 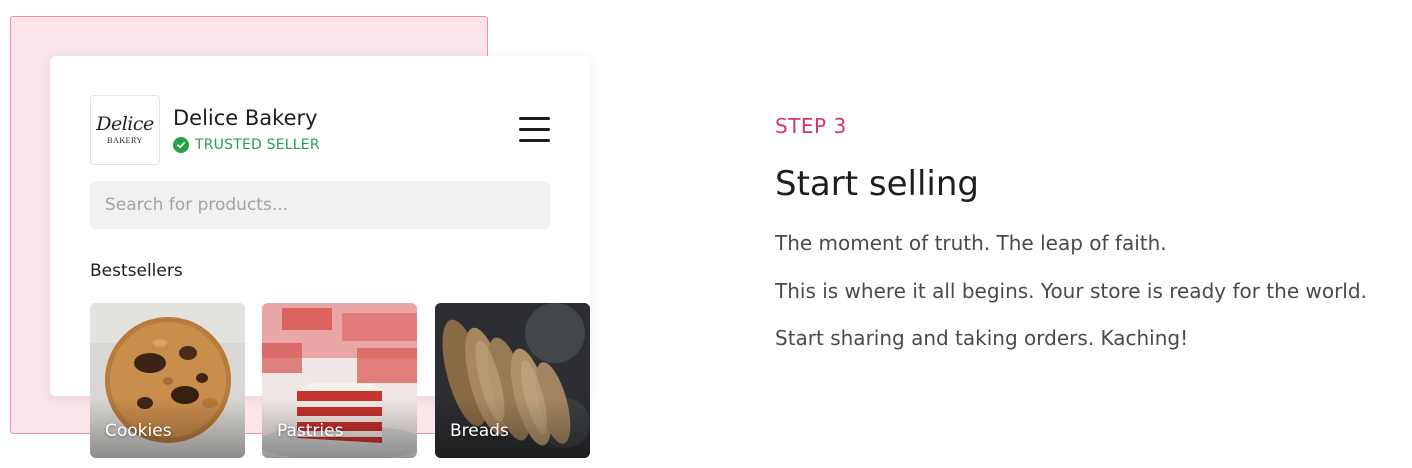 What do you see at coordinates (125, 124) in the screenshot?
I see `store-logo-script: Delice` at bounding box center [125, 124].